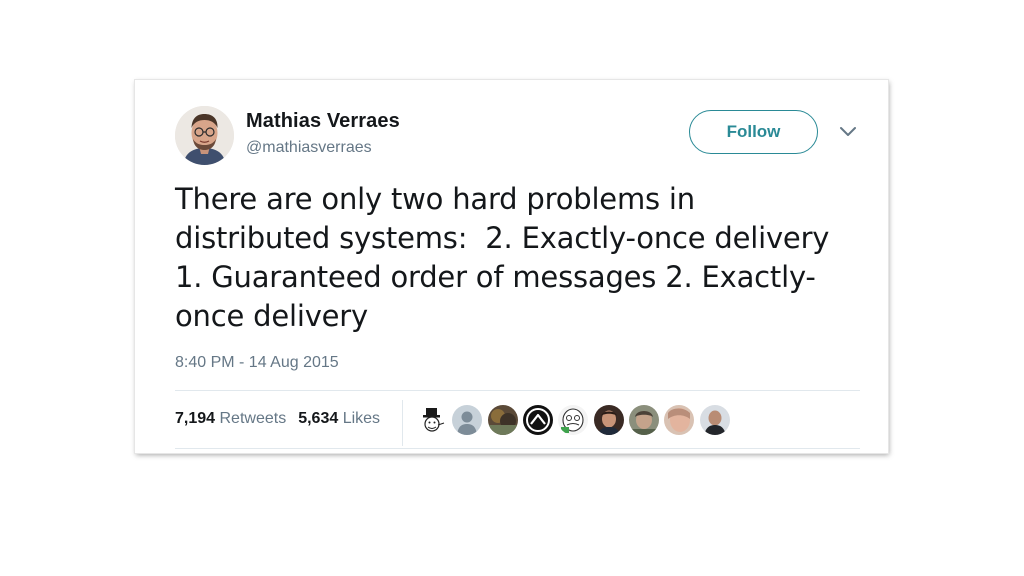 This screenshot has height=576, width=1024. I want to click on tweet-timestamp: 8:40 PM - 14 Aug 2015, so click(257, 363).